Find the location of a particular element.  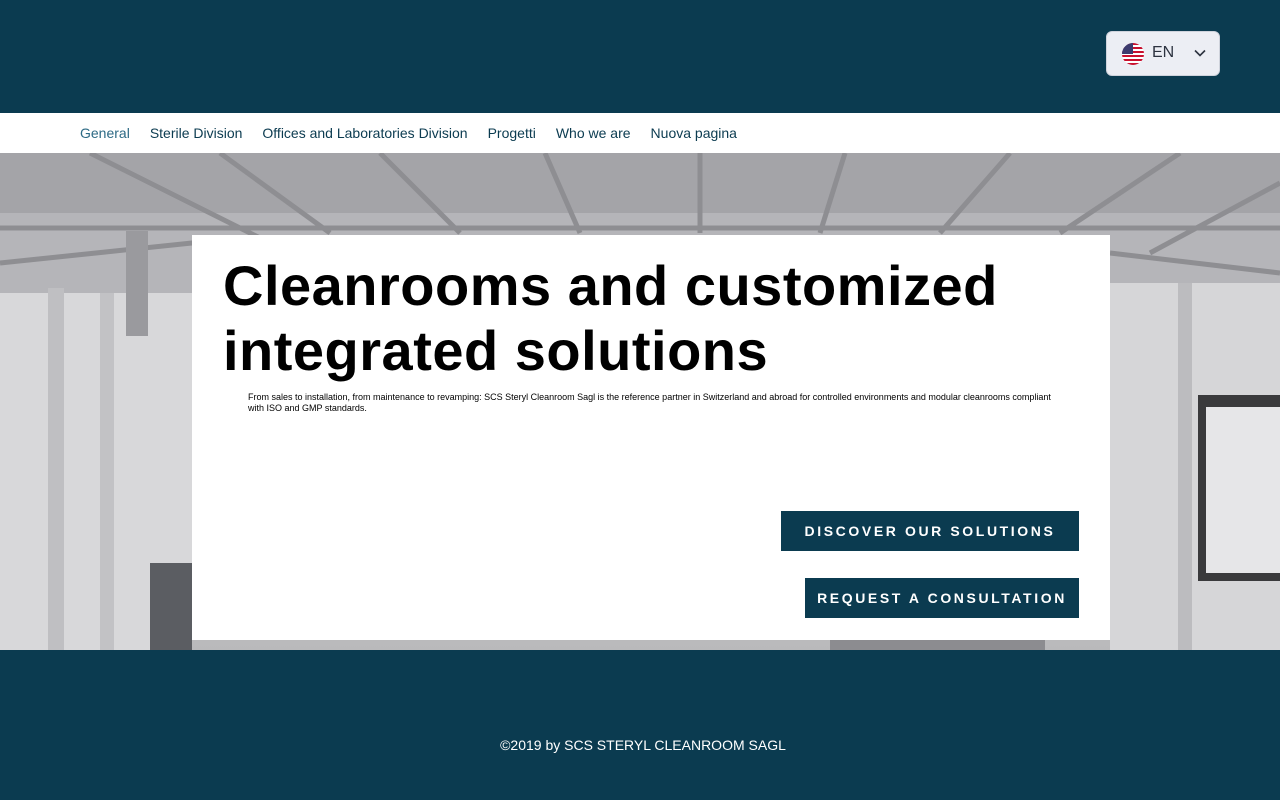

nav-item-sterile-division: Sterile Division is located at coordinates (196, 133).